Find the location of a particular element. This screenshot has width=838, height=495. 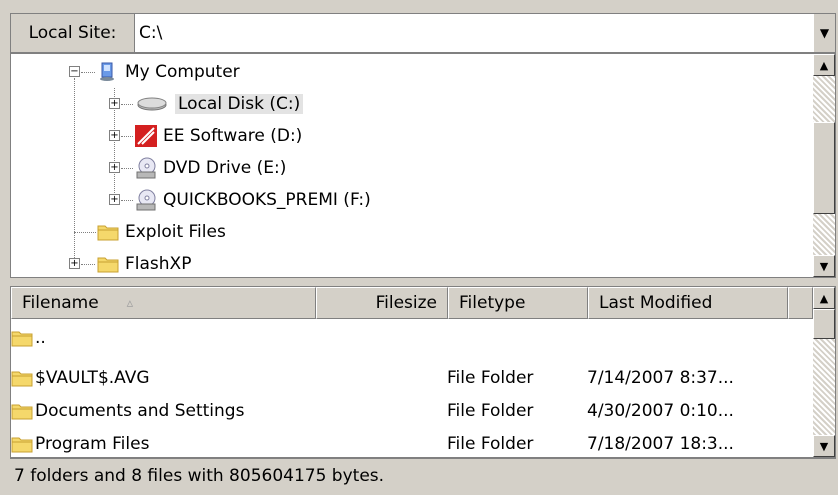

cd-drive-icon is located at coordinates (146, 200).